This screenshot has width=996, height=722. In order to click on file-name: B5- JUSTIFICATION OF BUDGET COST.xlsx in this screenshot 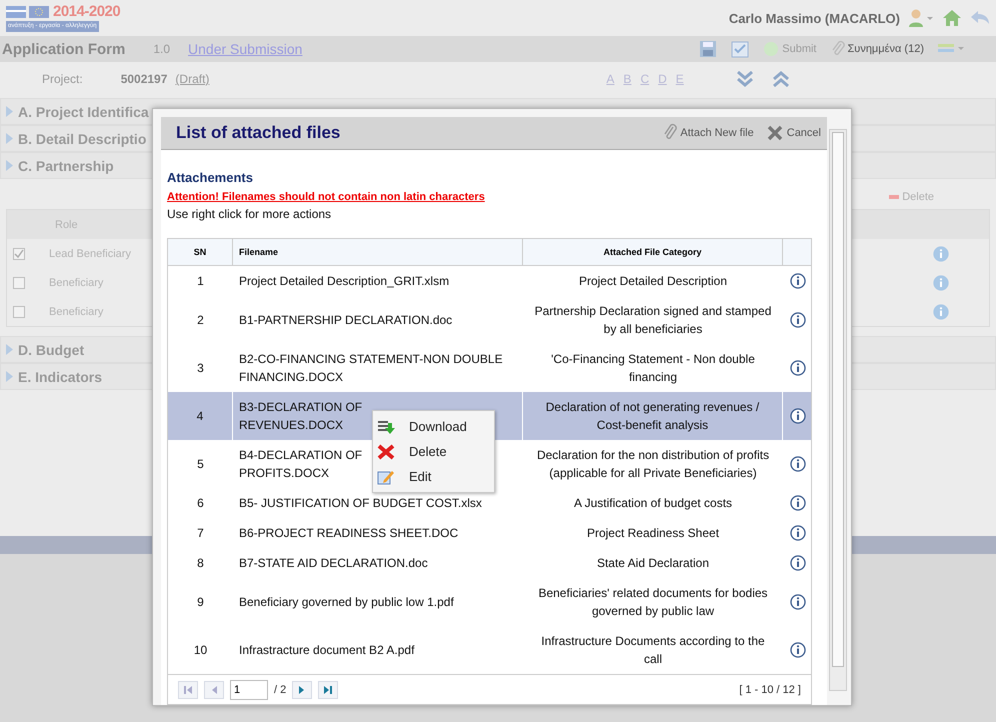, I will do `click(360, 503)`.